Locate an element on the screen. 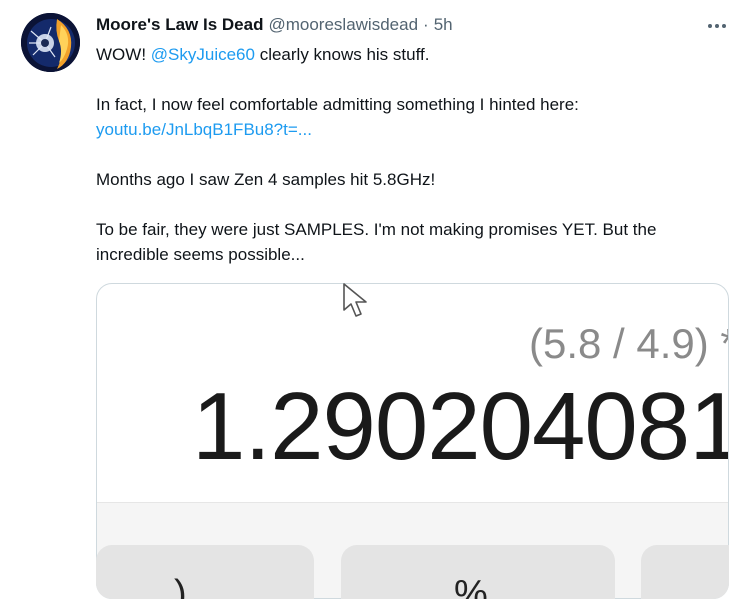 The image size is (754, 611). author-handle: @mooreslawisdead is located at coordinates (343, 25).